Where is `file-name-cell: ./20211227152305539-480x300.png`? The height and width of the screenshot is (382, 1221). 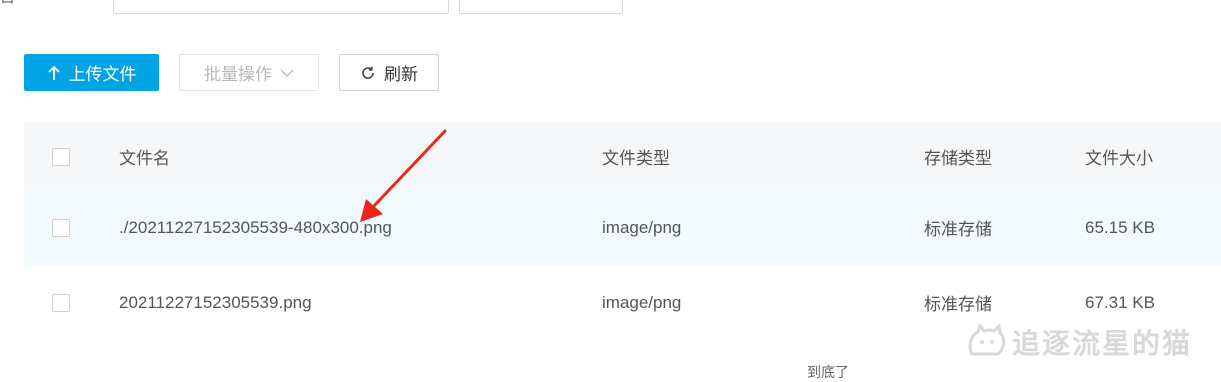
file-name-cell: ./20211227152305539-480x300.png is located at coordinates (255, 227).